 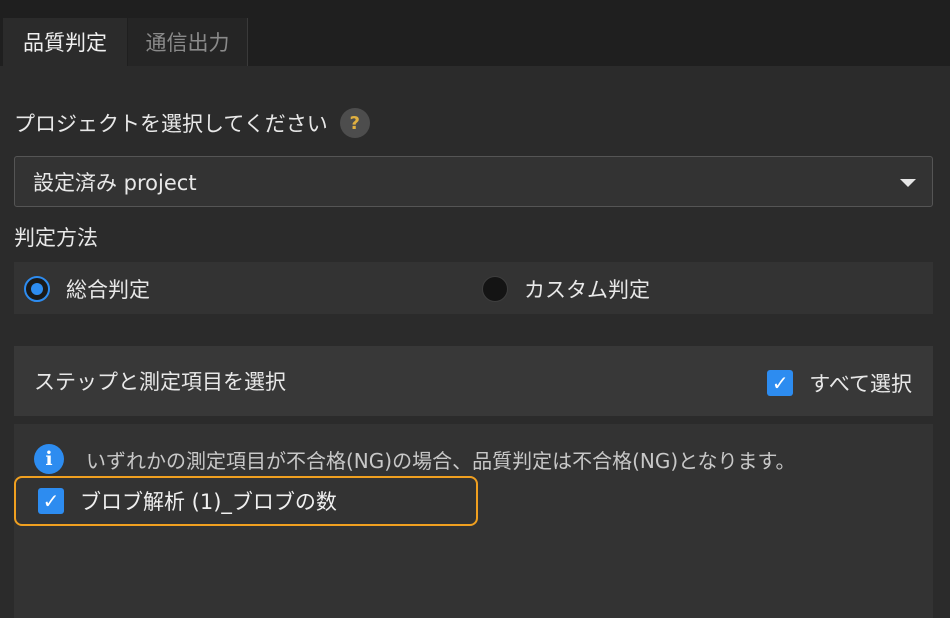 What do you see at coordinates (188, 42) in the screenshot?
I see `tab-communication-output: 通信出力` at bounding box center [188, 42].